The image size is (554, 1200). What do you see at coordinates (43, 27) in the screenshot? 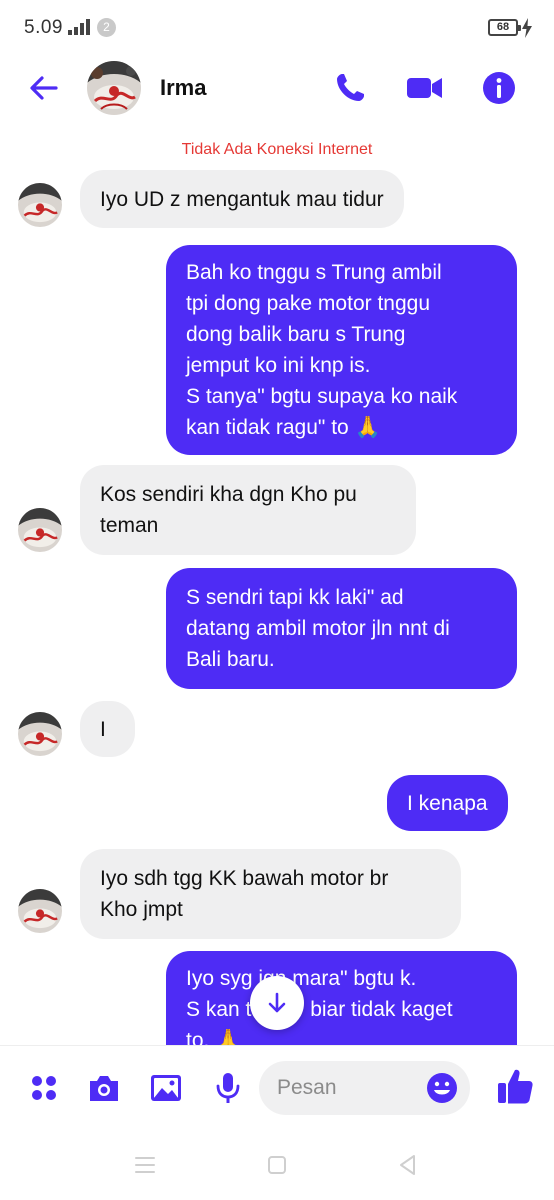
I see `status-time: 5.09` at bounding box center [43, 27].